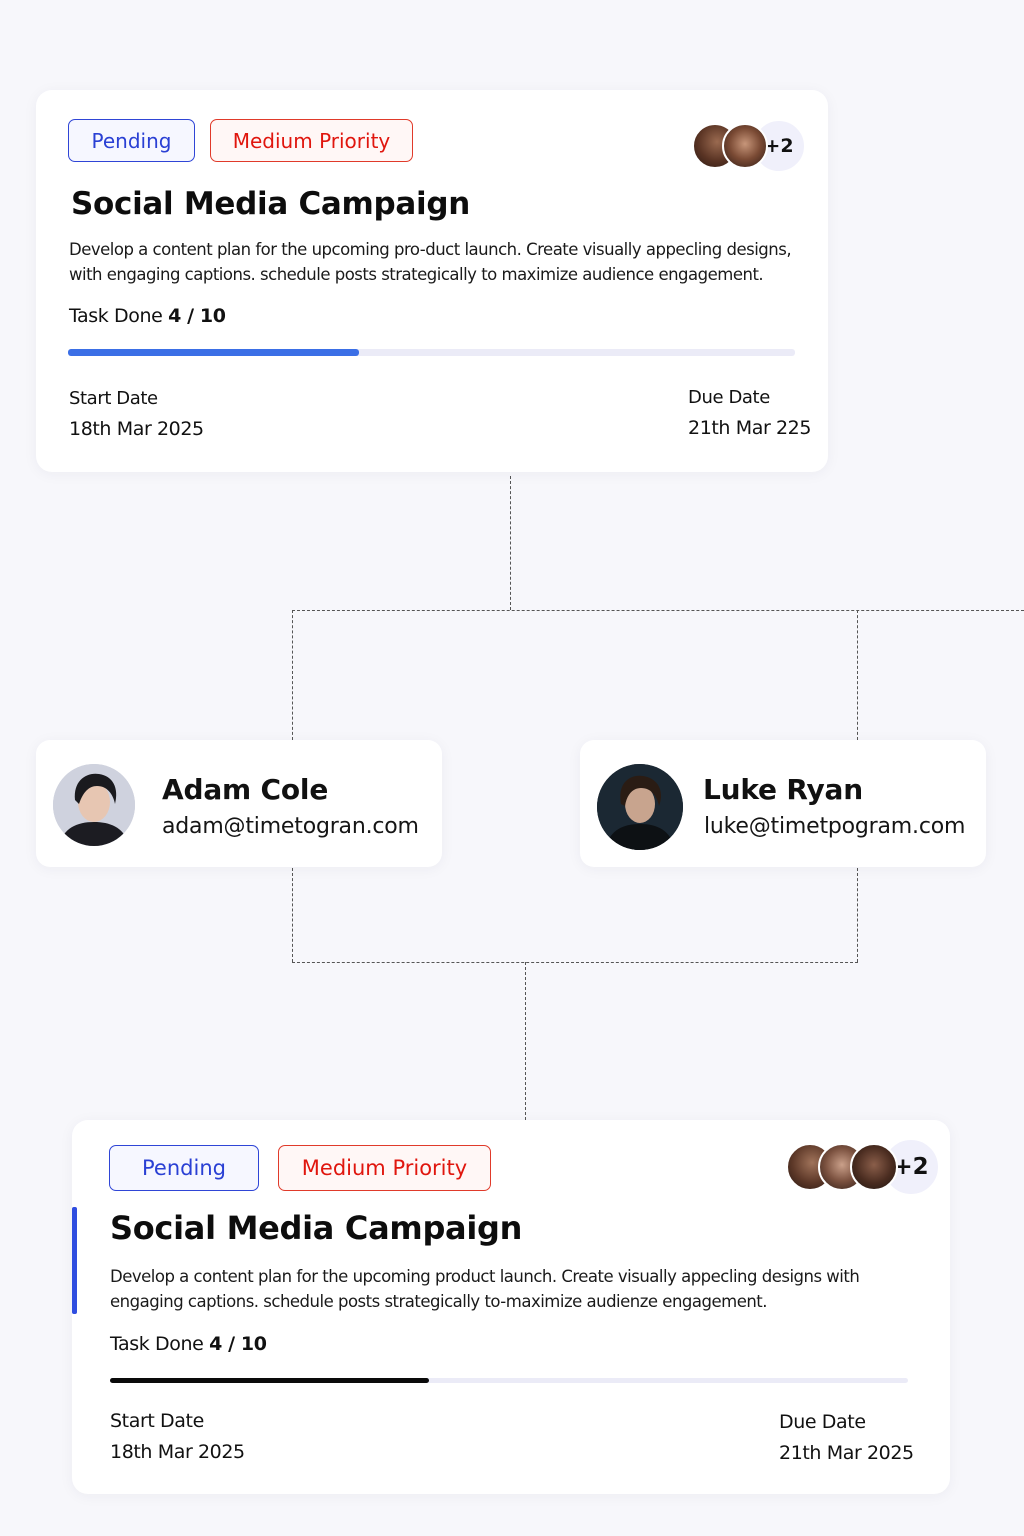  Describe the element at coordinates (292, 675) in the screenshot. I see `connector-left-drop` at that location.